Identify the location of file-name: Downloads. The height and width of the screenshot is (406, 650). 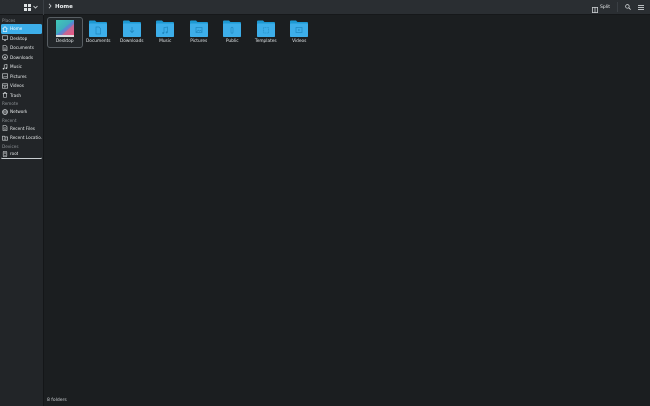
(131, 41).